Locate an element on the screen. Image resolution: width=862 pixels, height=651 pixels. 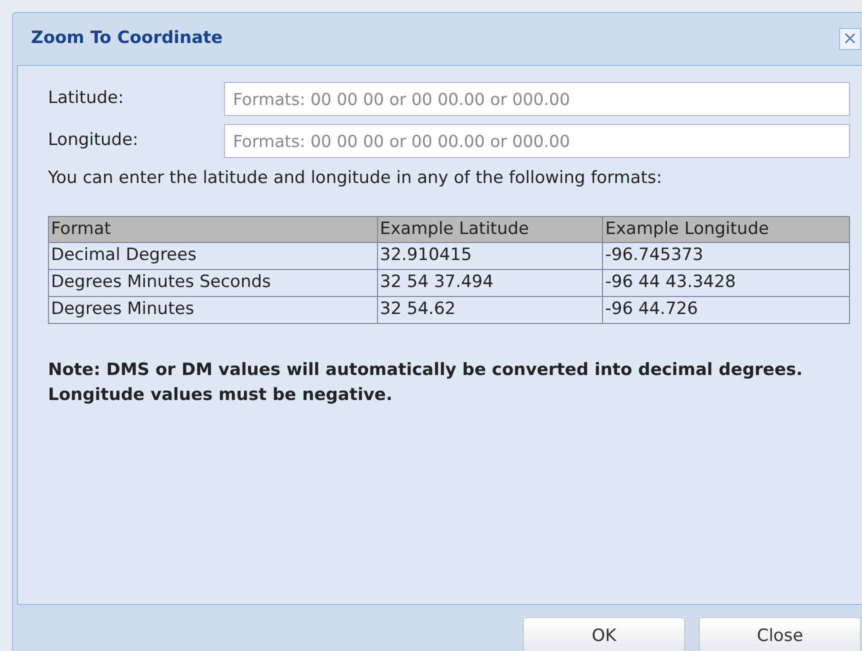
table-cell: Decimal Degrees is located at coordinates (213, 256).